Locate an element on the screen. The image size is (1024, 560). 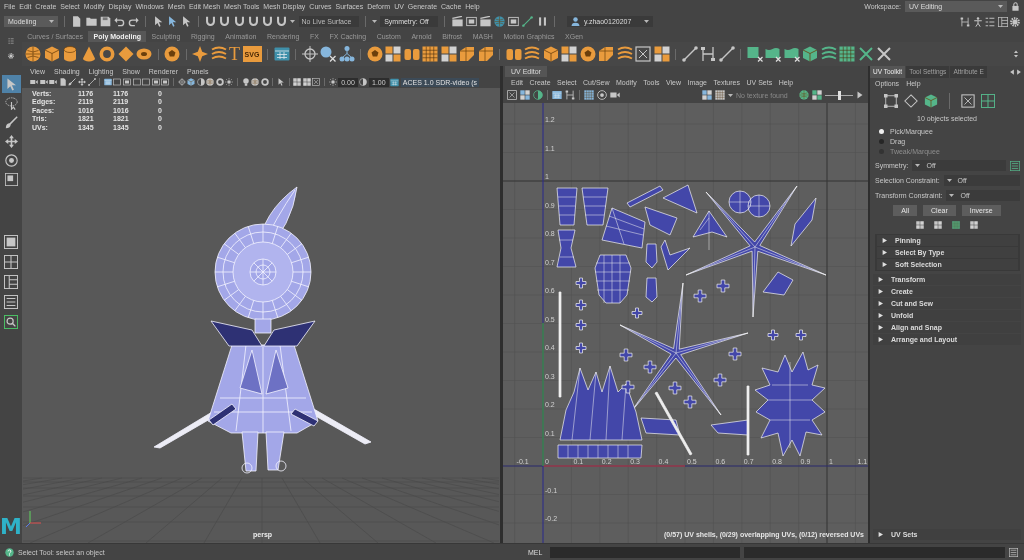
left-triangle-icon is located at coordinates (1012, 72).